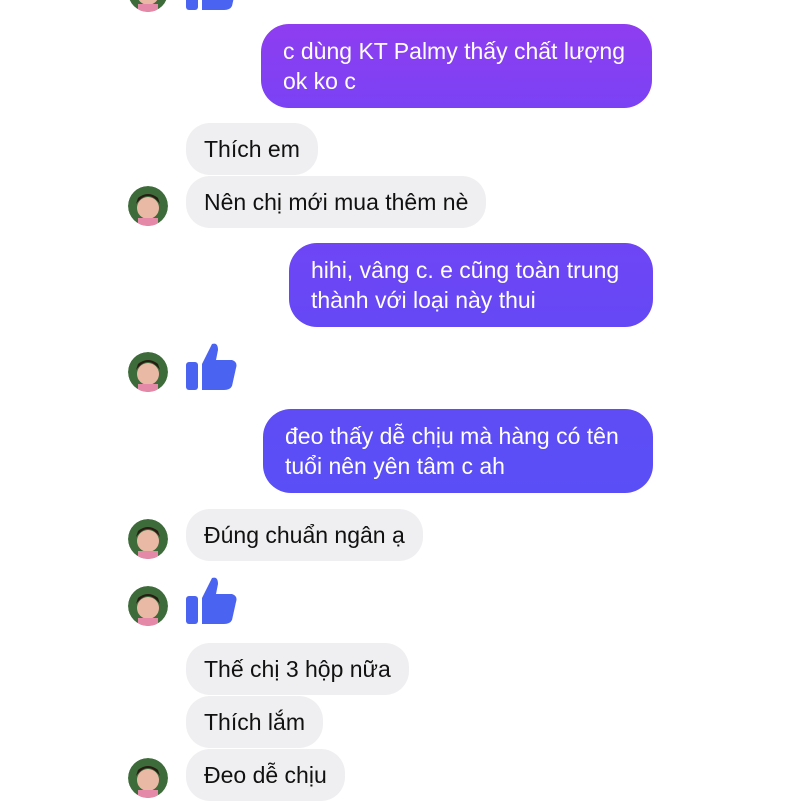 The image size is (800, 801). I want to click on incoming-message: Thế chị 3 hộp nữa, so click(297, 669).